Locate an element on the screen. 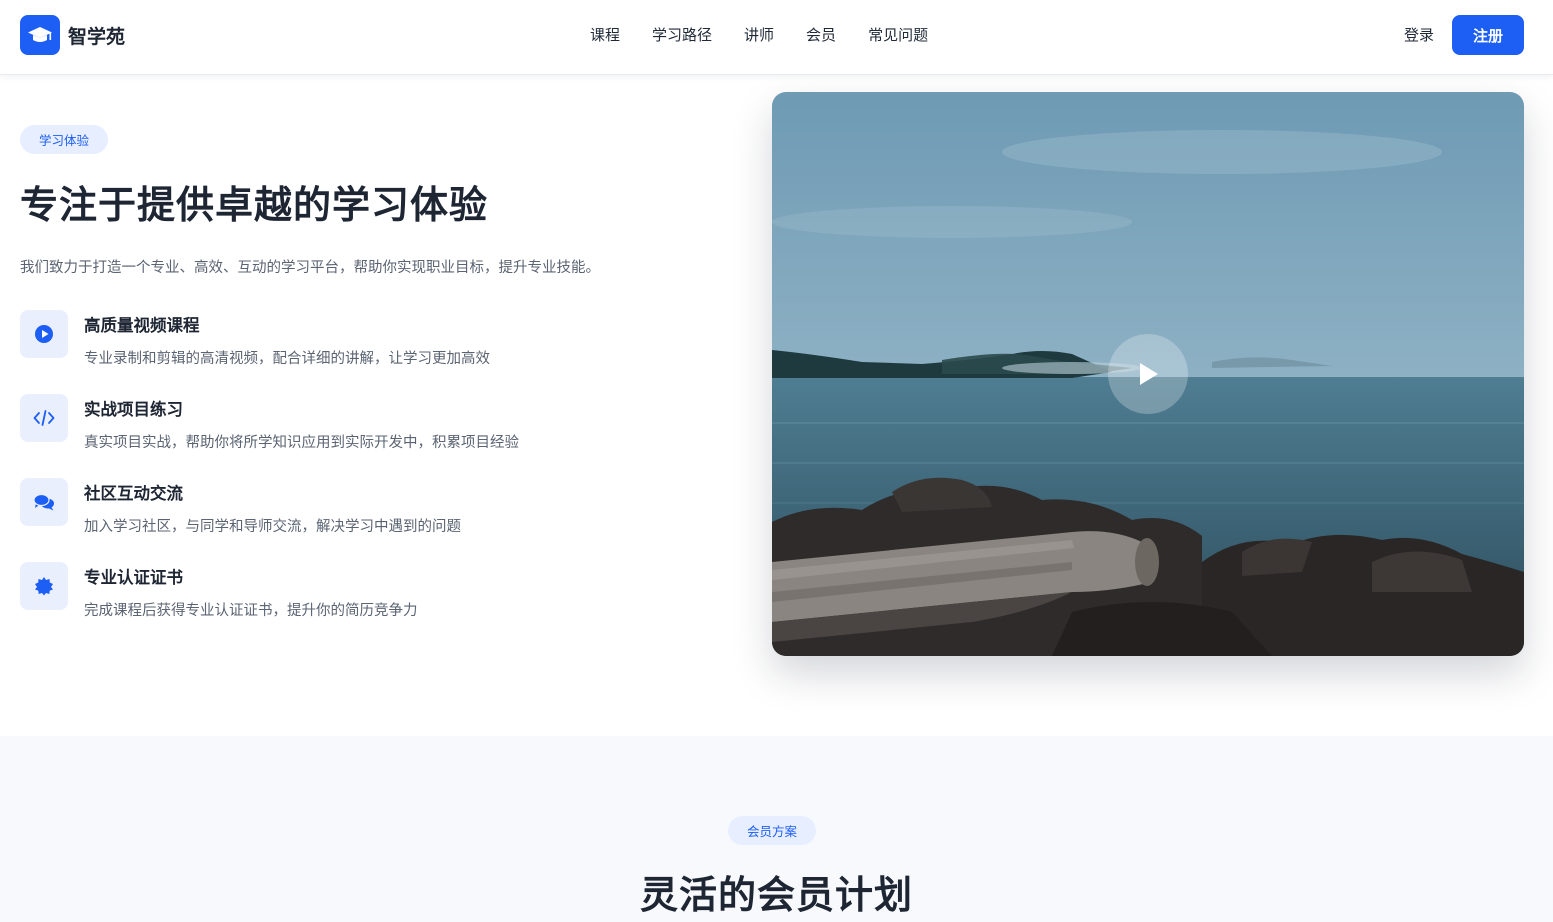 Image resolution: width=1553 pixels, height=922 pixels. feature-title: 实战项目练习 is located at coordinates (133, 409).